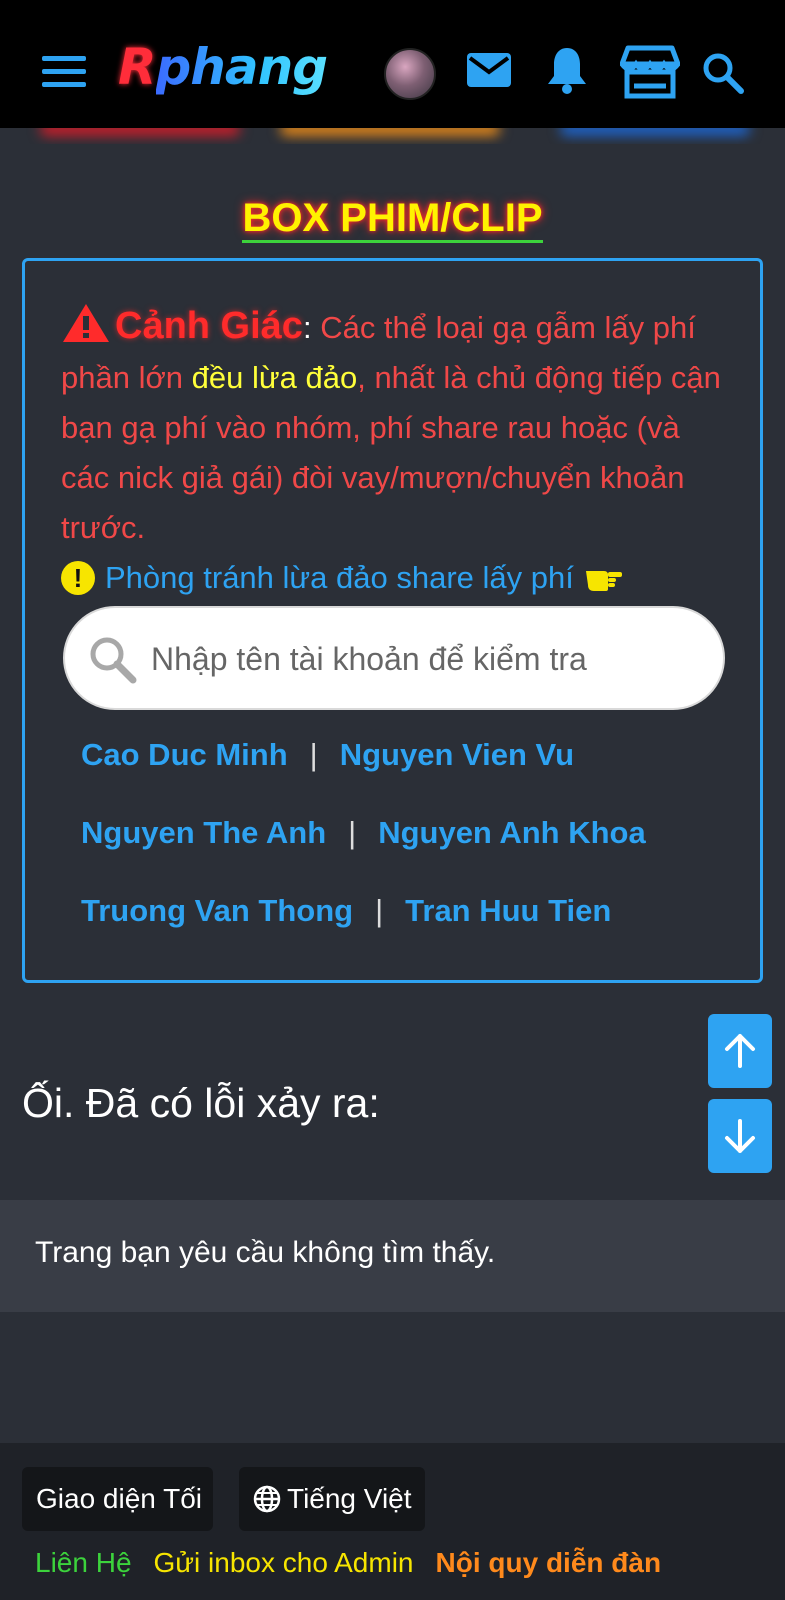 This screenshot has width=785, height=1600. Describe the element at coordinates (363, 832) in the screenshot. I see `name-row: Nguyen The Anh | Nguyen Anh Khoa` at that location.